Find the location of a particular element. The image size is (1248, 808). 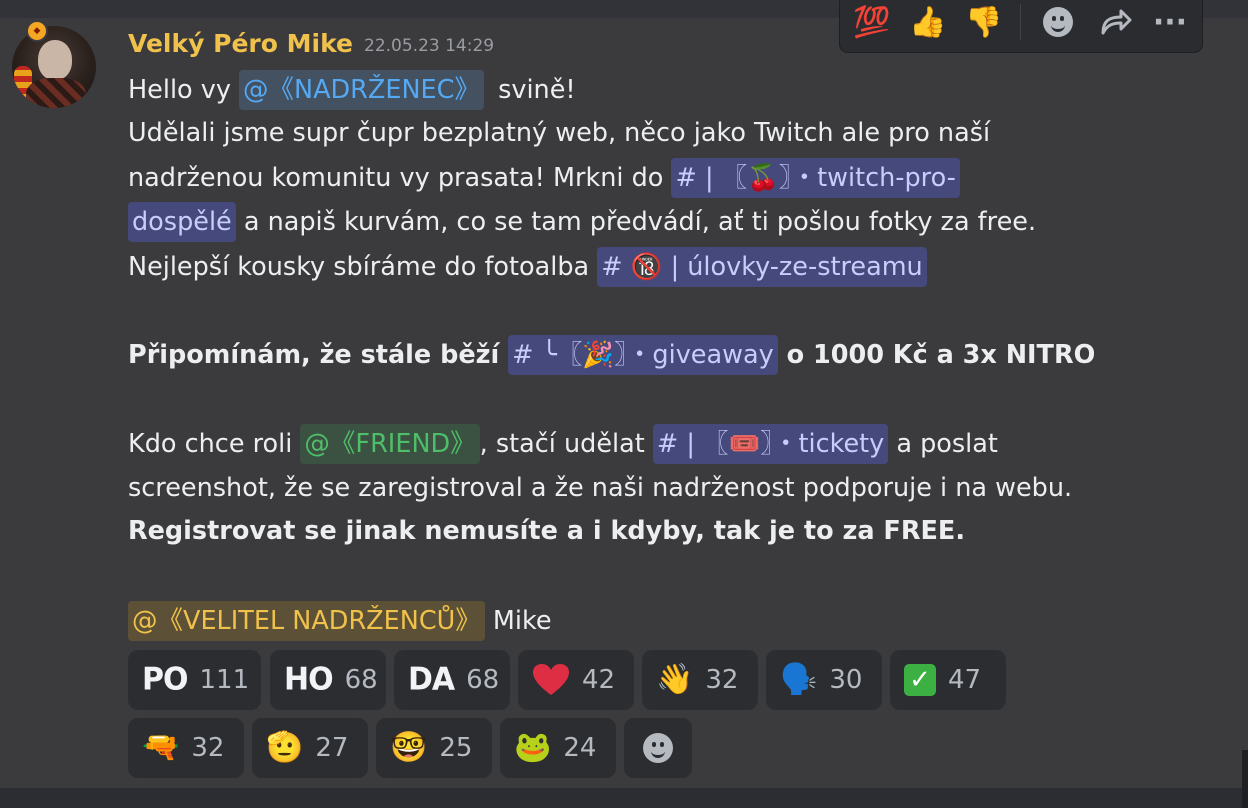

role-mention-nadrzenec: @《NADRŽENEC》 is located at coordinates (361, 90).